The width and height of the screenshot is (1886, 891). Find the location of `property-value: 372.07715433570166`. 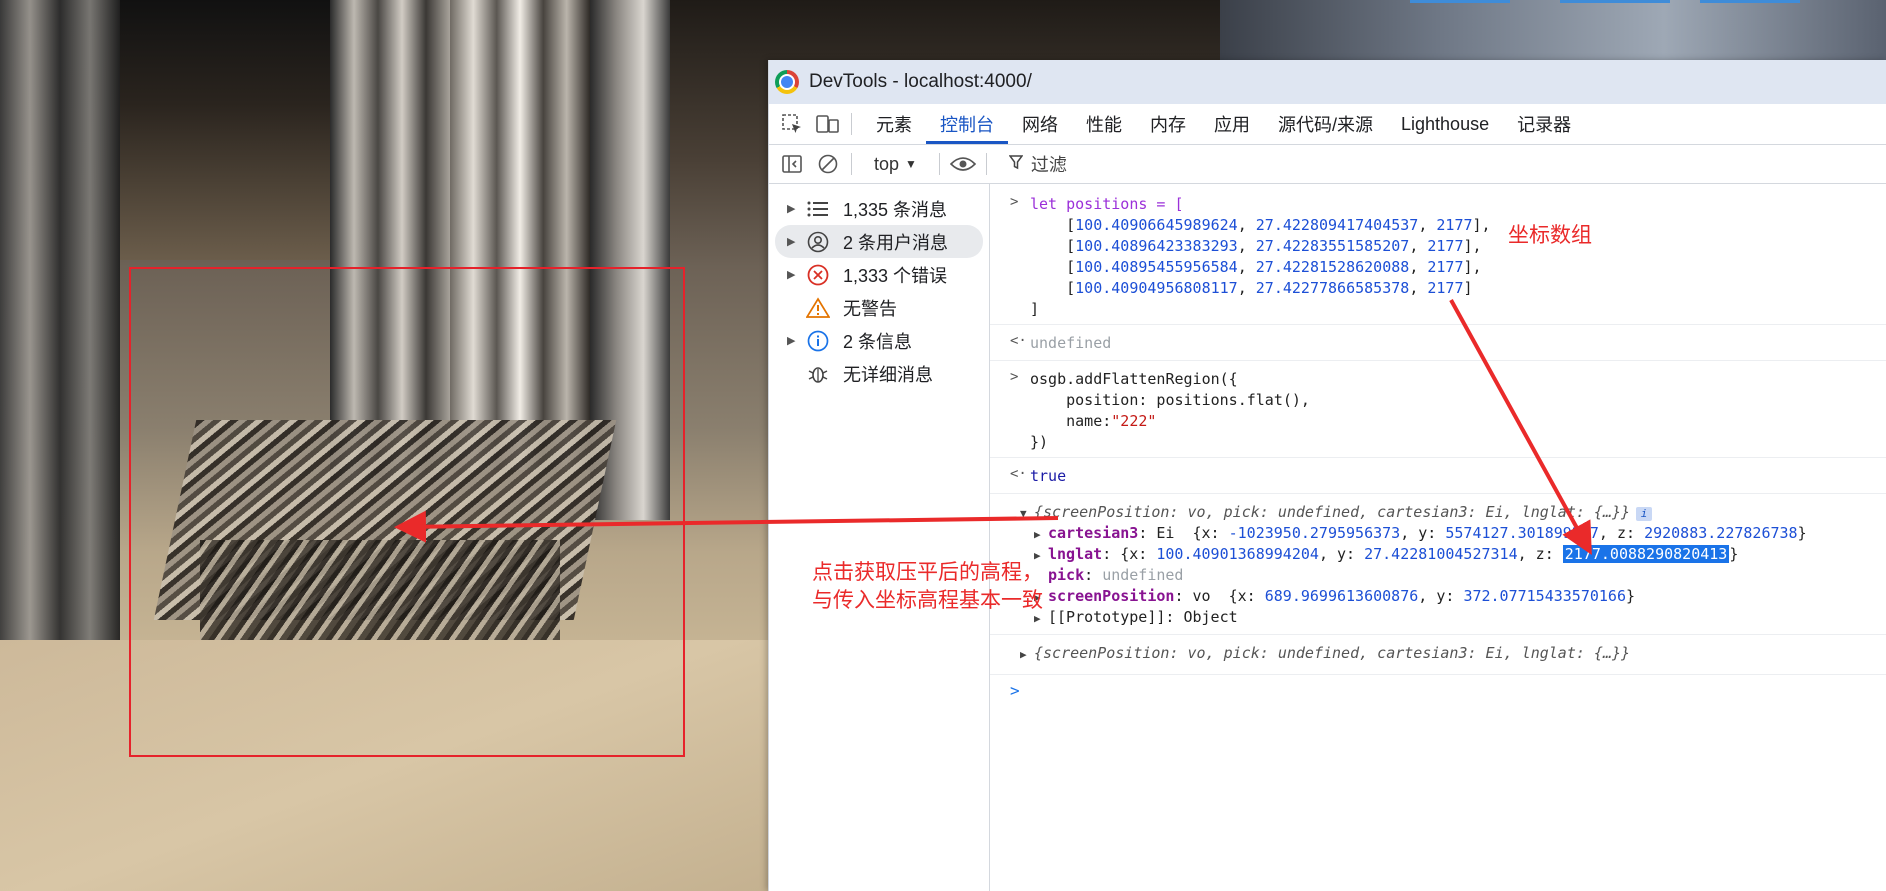

property-value: 372.07715433570166 is located at coordinates (1544, 596).